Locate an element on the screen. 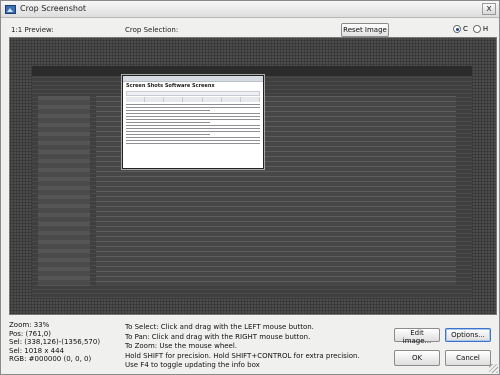 Image resolution: width=500 pixels, height=375 pixels. preview-mode-radios: C H is located at coordinates (473, 29).